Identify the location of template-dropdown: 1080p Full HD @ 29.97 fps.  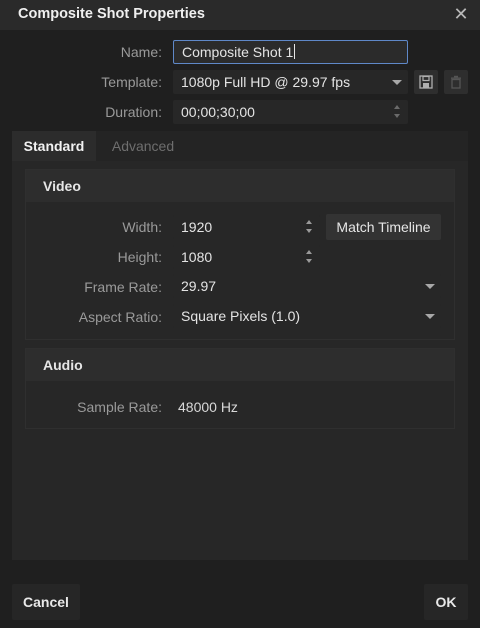
(290, 82).